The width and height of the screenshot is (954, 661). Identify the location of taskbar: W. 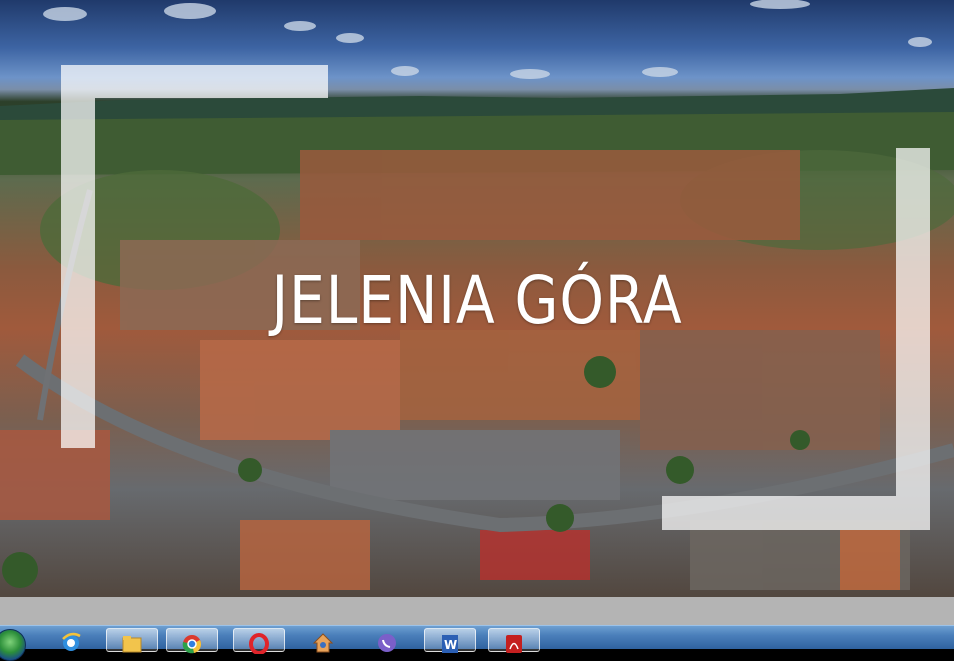
(477, 643).